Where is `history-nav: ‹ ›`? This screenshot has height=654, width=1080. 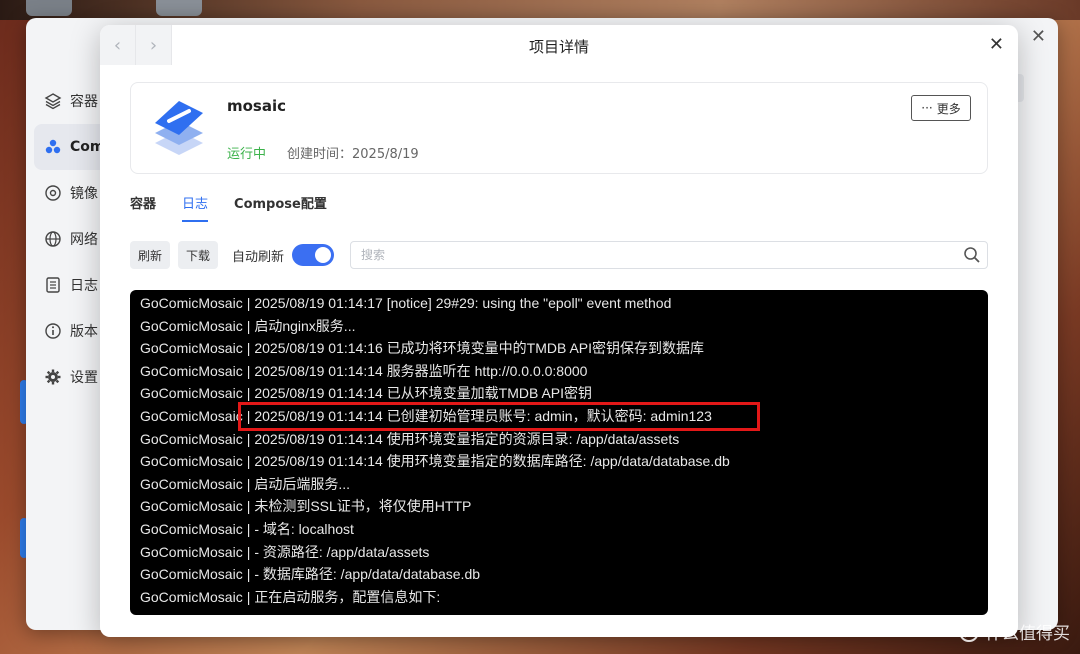
history-nav: ‹ › is located at coordinates (136, 45).